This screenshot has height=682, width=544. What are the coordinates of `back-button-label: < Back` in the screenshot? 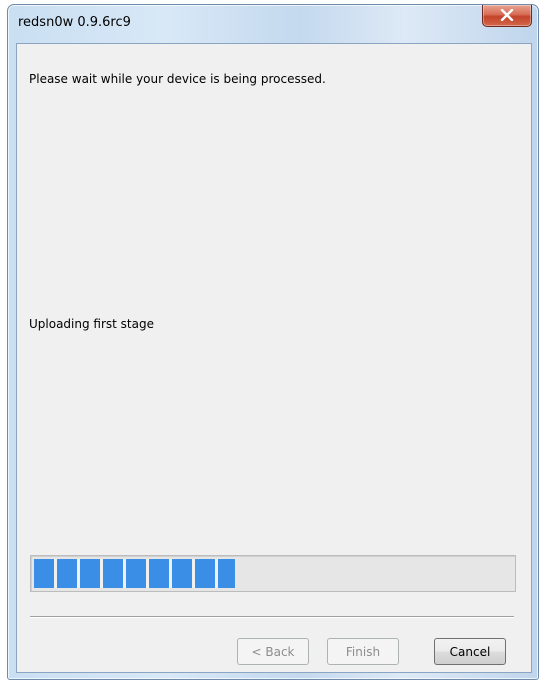 It's located at (273, 651).